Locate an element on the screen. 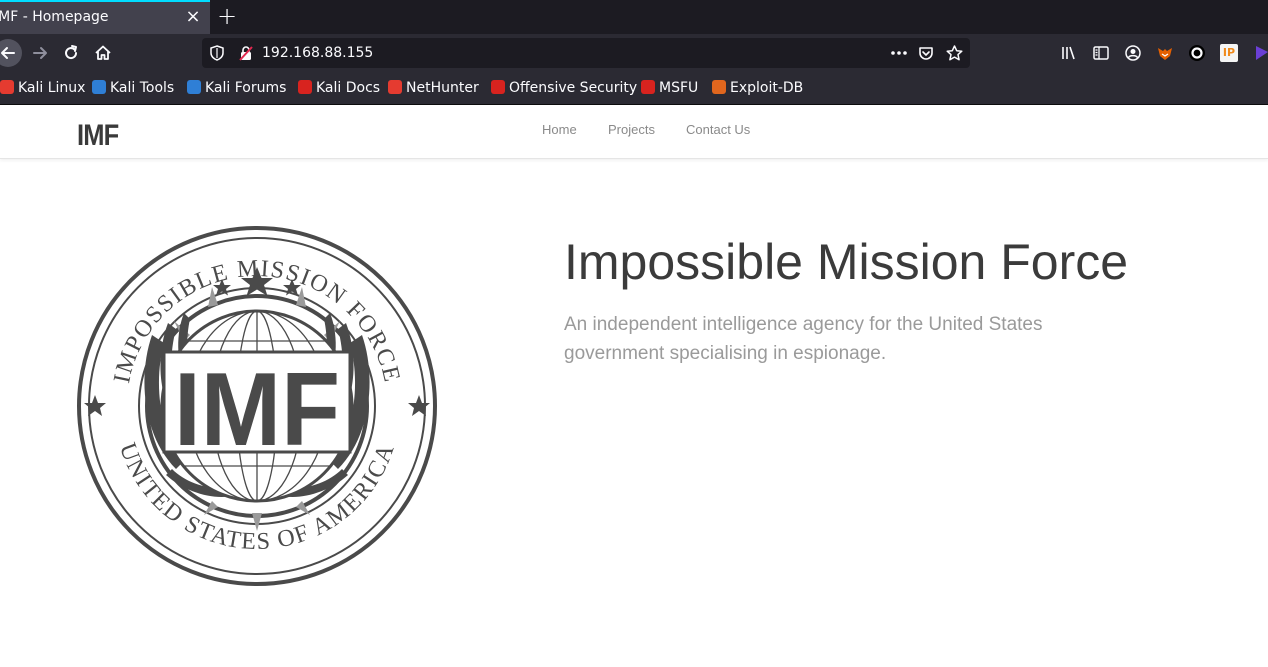 This screenshot has height=667, width=1268. home-icon is located at coordinates (103, 52).